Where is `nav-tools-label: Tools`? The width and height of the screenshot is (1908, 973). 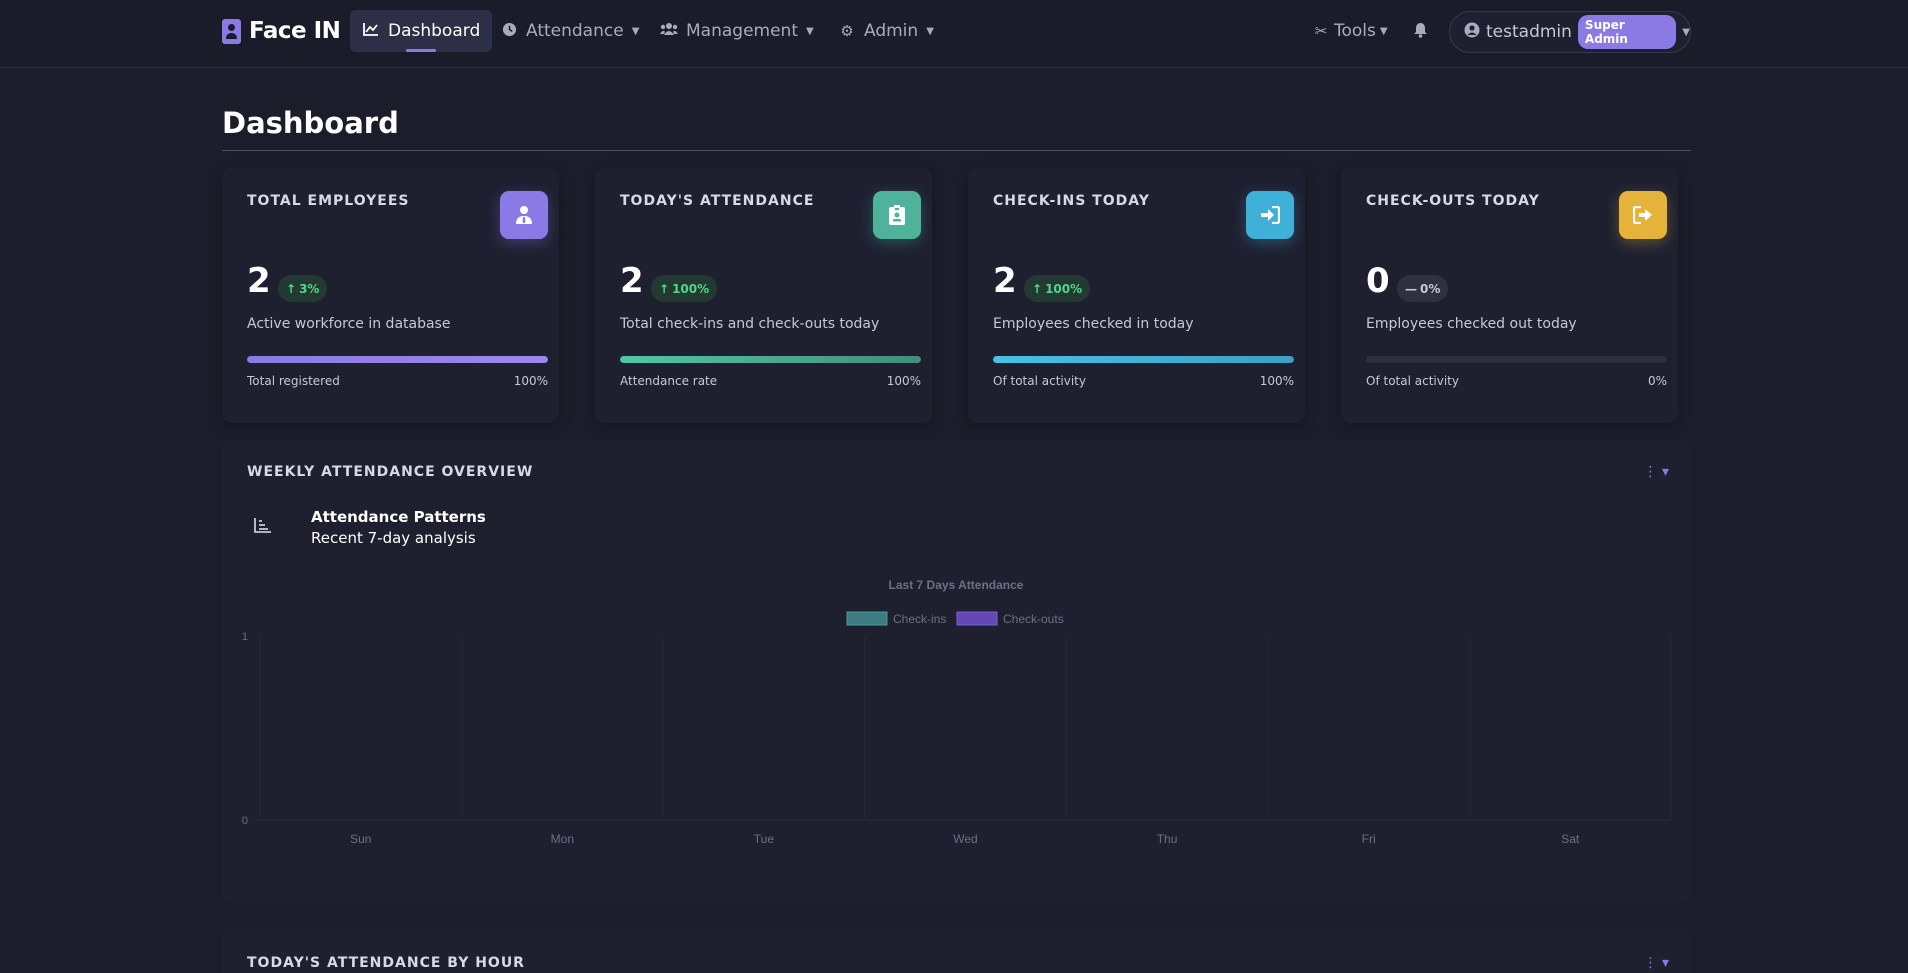
nav-tools-label: Tools is located at coordinates (1355, 31).